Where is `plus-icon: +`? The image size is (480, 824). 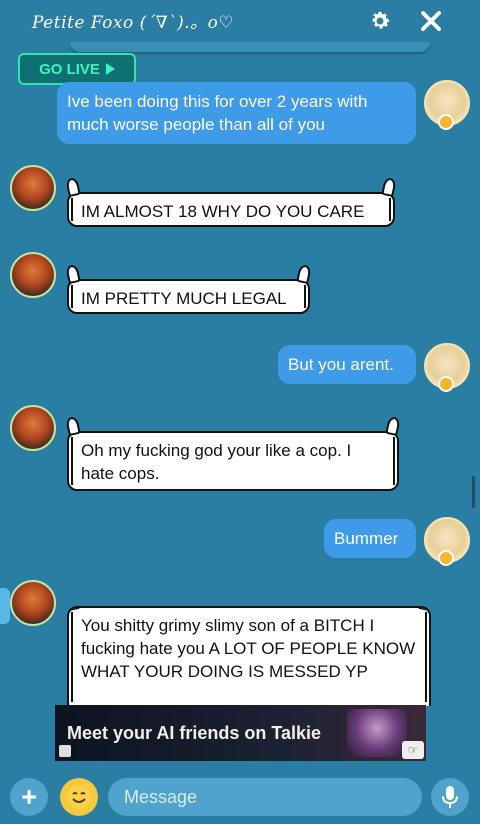
plus-icon: + is located at coordinates (29, 797).